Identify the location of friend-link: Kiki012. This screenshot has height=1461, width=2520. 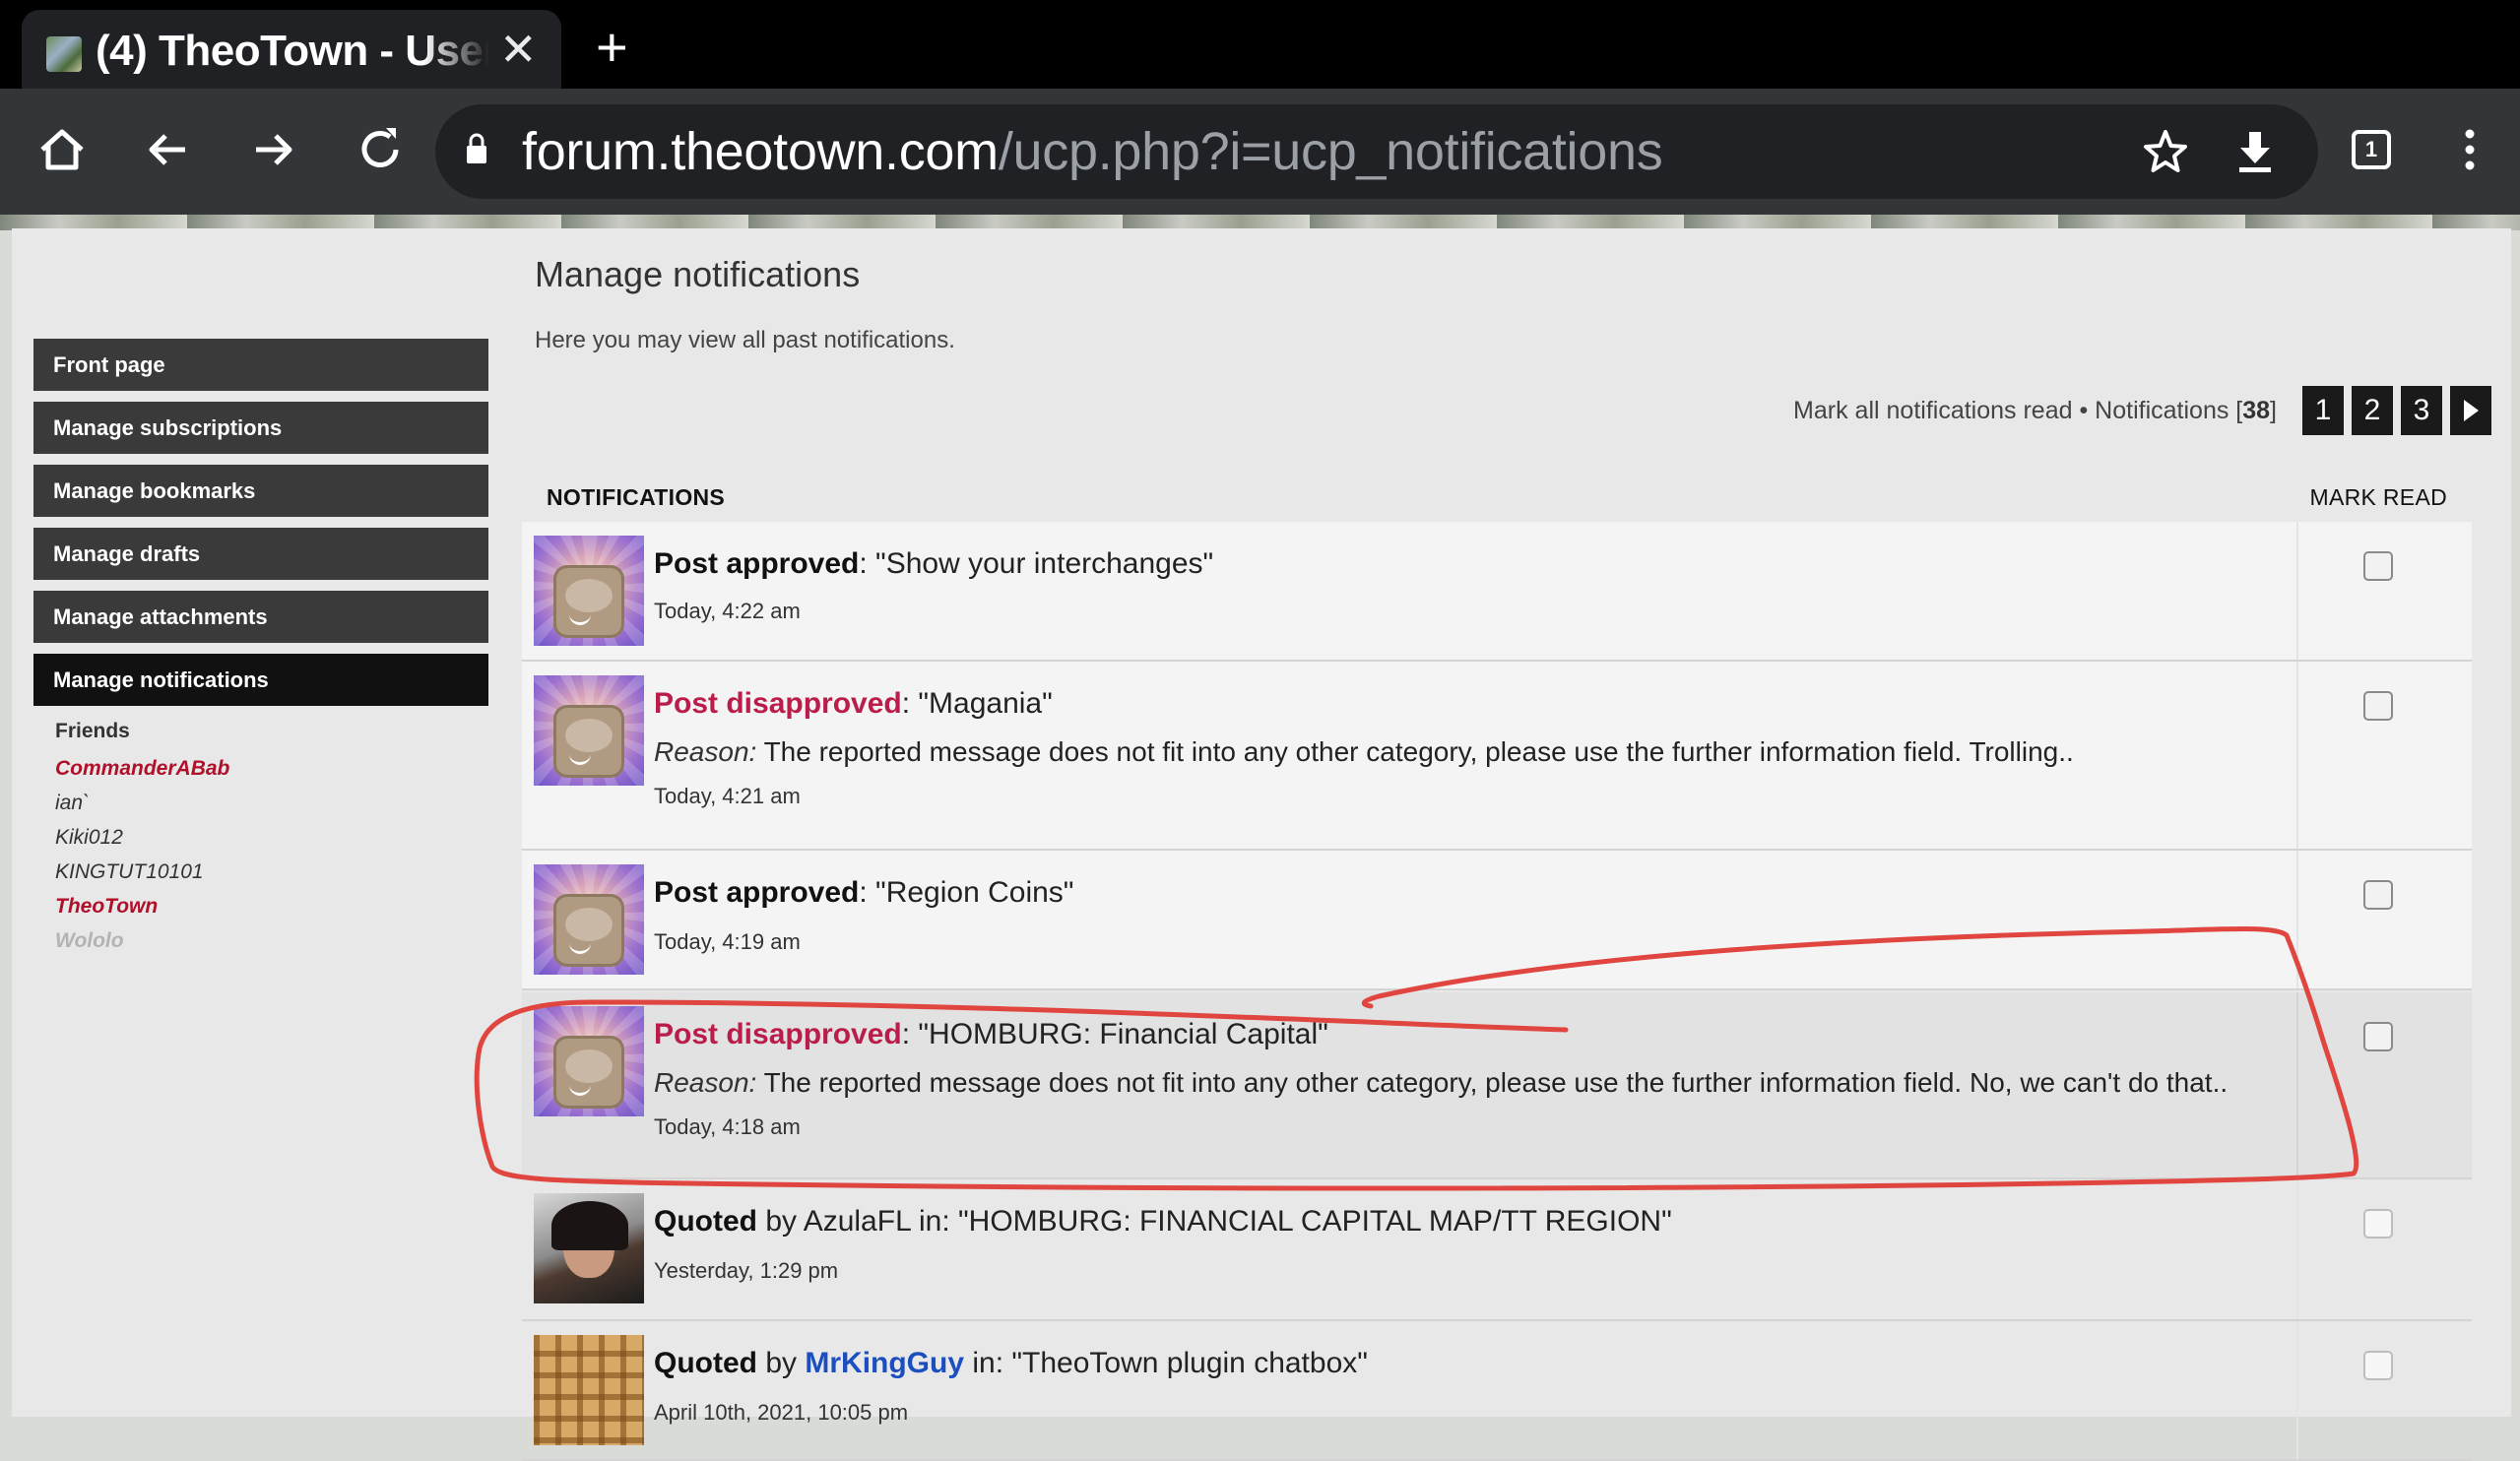
(271, 837).